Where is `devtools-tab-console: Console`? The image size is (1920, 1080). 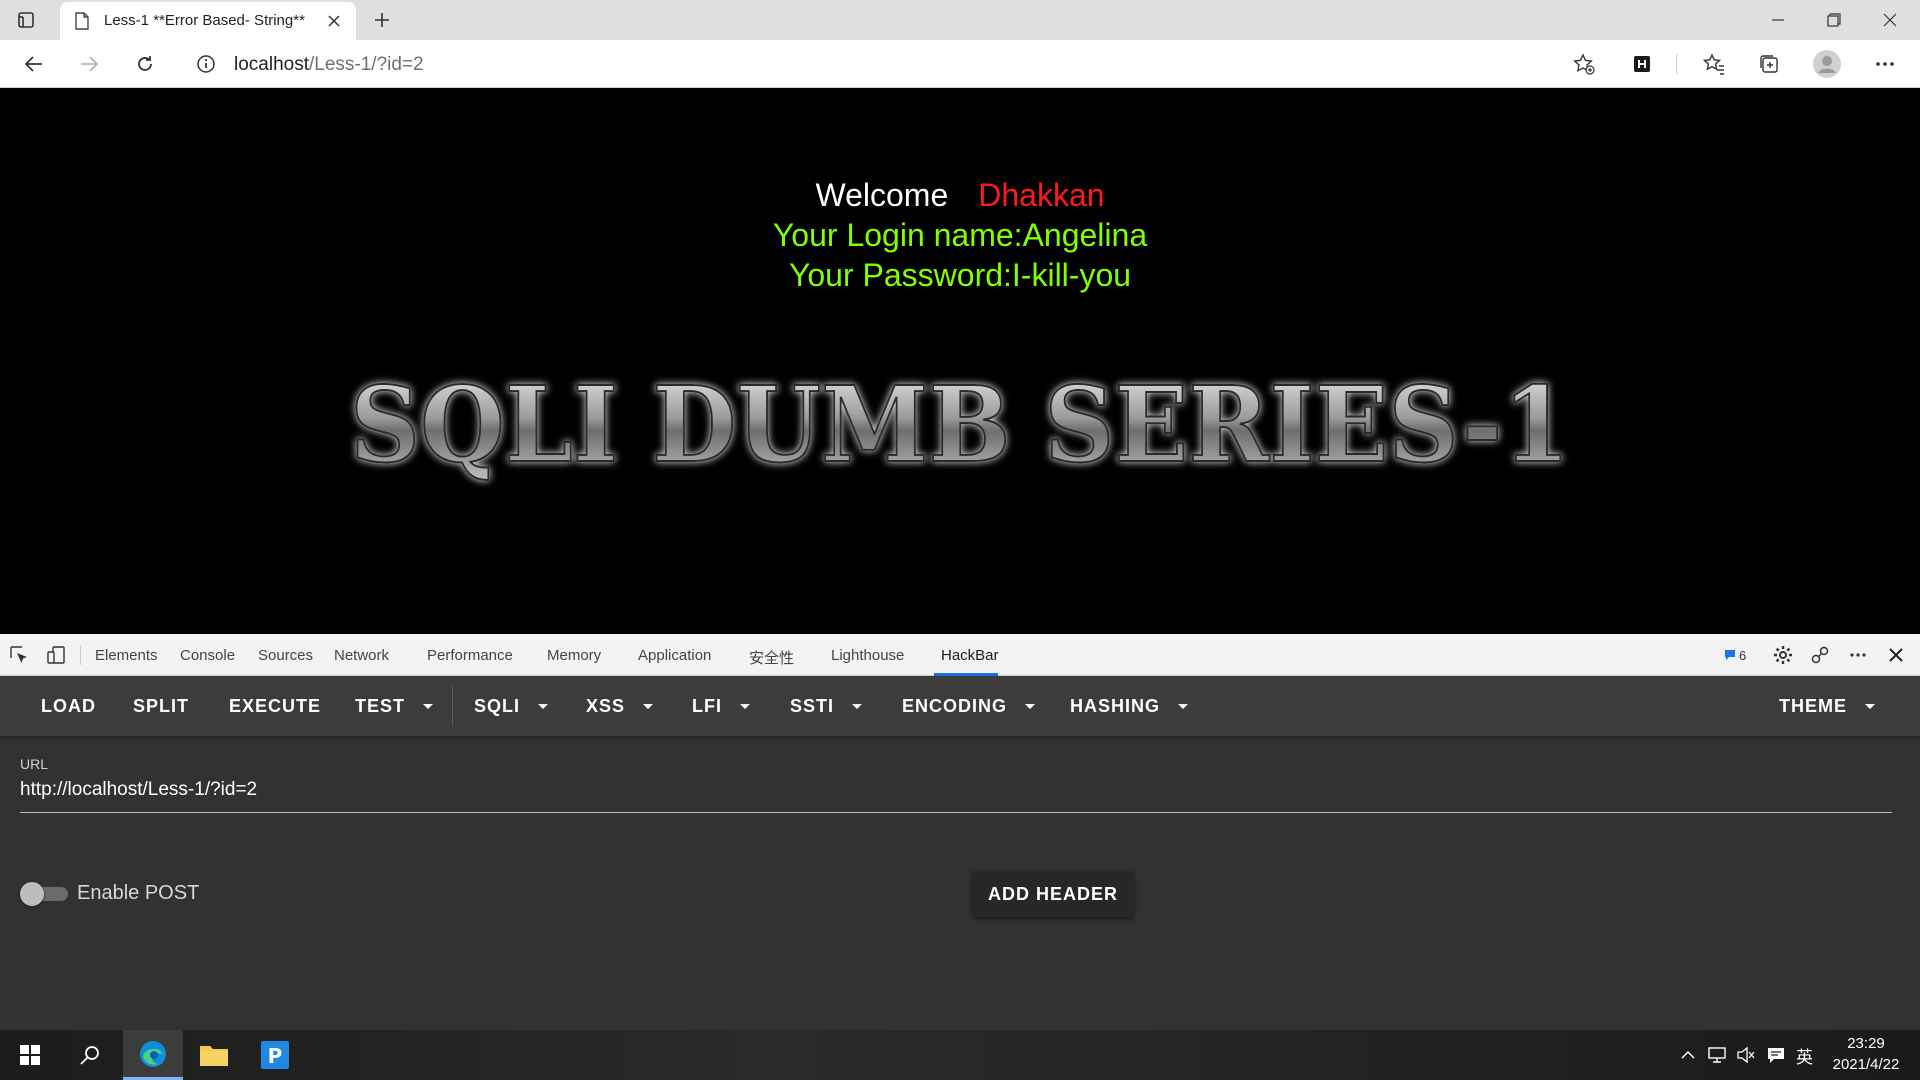 devtools-tab-console: Console is located at coordinates (207, 655).